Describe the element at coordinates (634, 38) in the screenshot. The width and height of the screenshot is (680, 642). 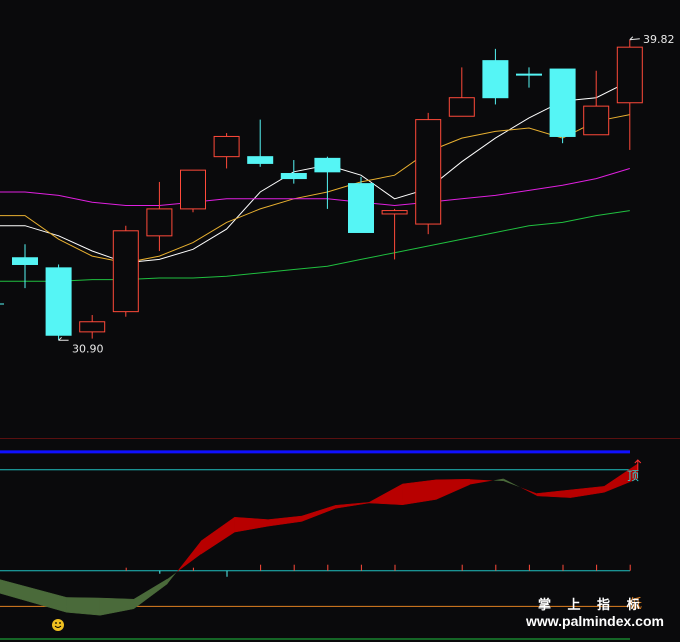
I see `max-arrow` at that location.